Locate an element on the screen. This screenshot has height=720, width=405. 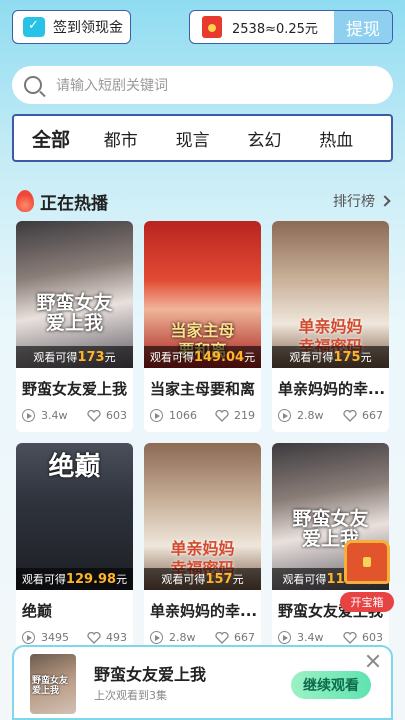
category-tabs: 全部 都市 现言 玄幻 热血 is located at coordinates (202, 138).